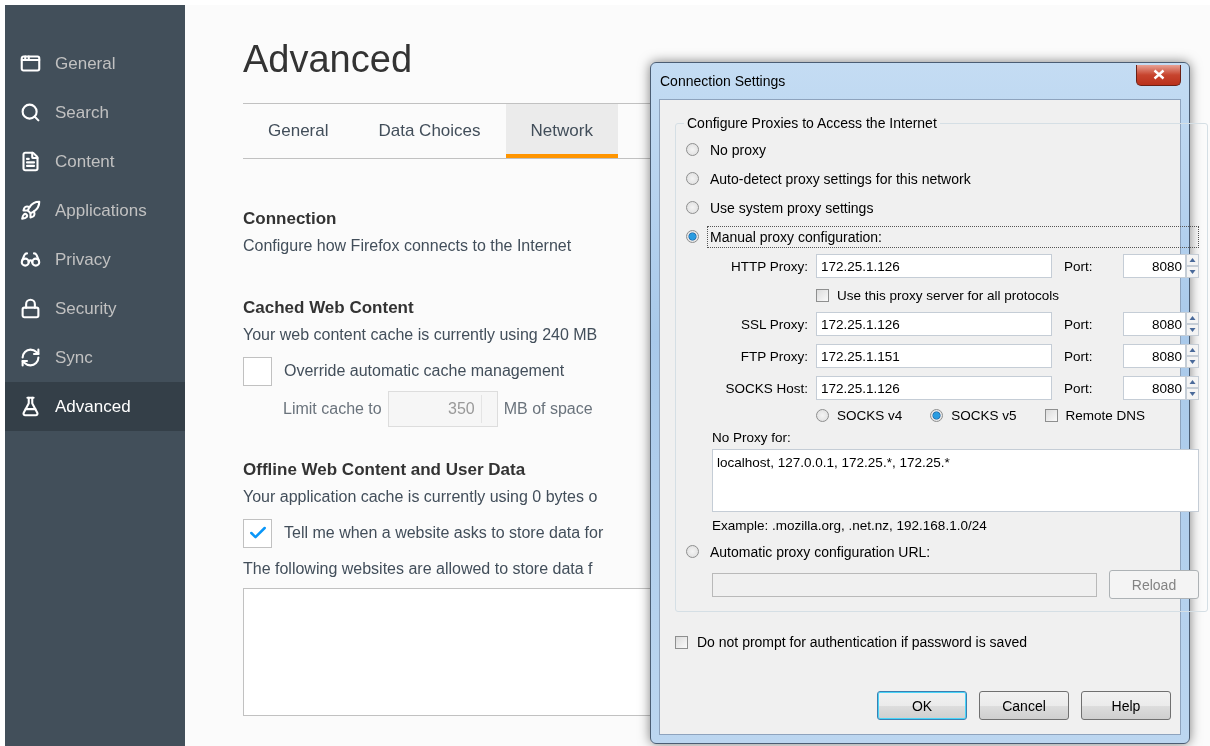 The height and width of the screenshot is (746, 1210). I want to click on tab: Data Choices, so click(429, 131).